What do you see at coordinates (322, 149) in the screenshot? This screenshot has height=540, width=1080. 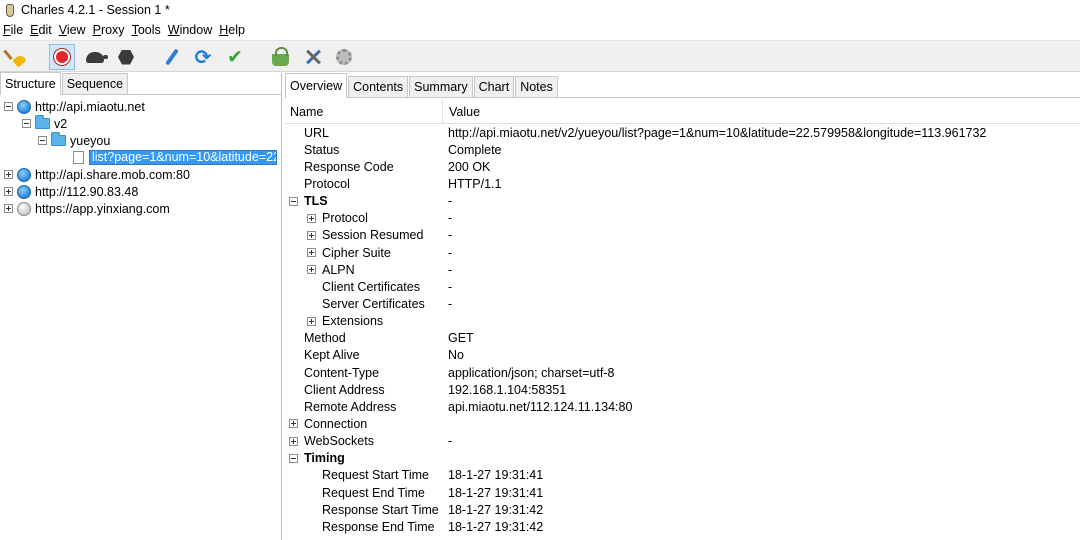 I see `row-name: Status` at bounding box center [322, 149].